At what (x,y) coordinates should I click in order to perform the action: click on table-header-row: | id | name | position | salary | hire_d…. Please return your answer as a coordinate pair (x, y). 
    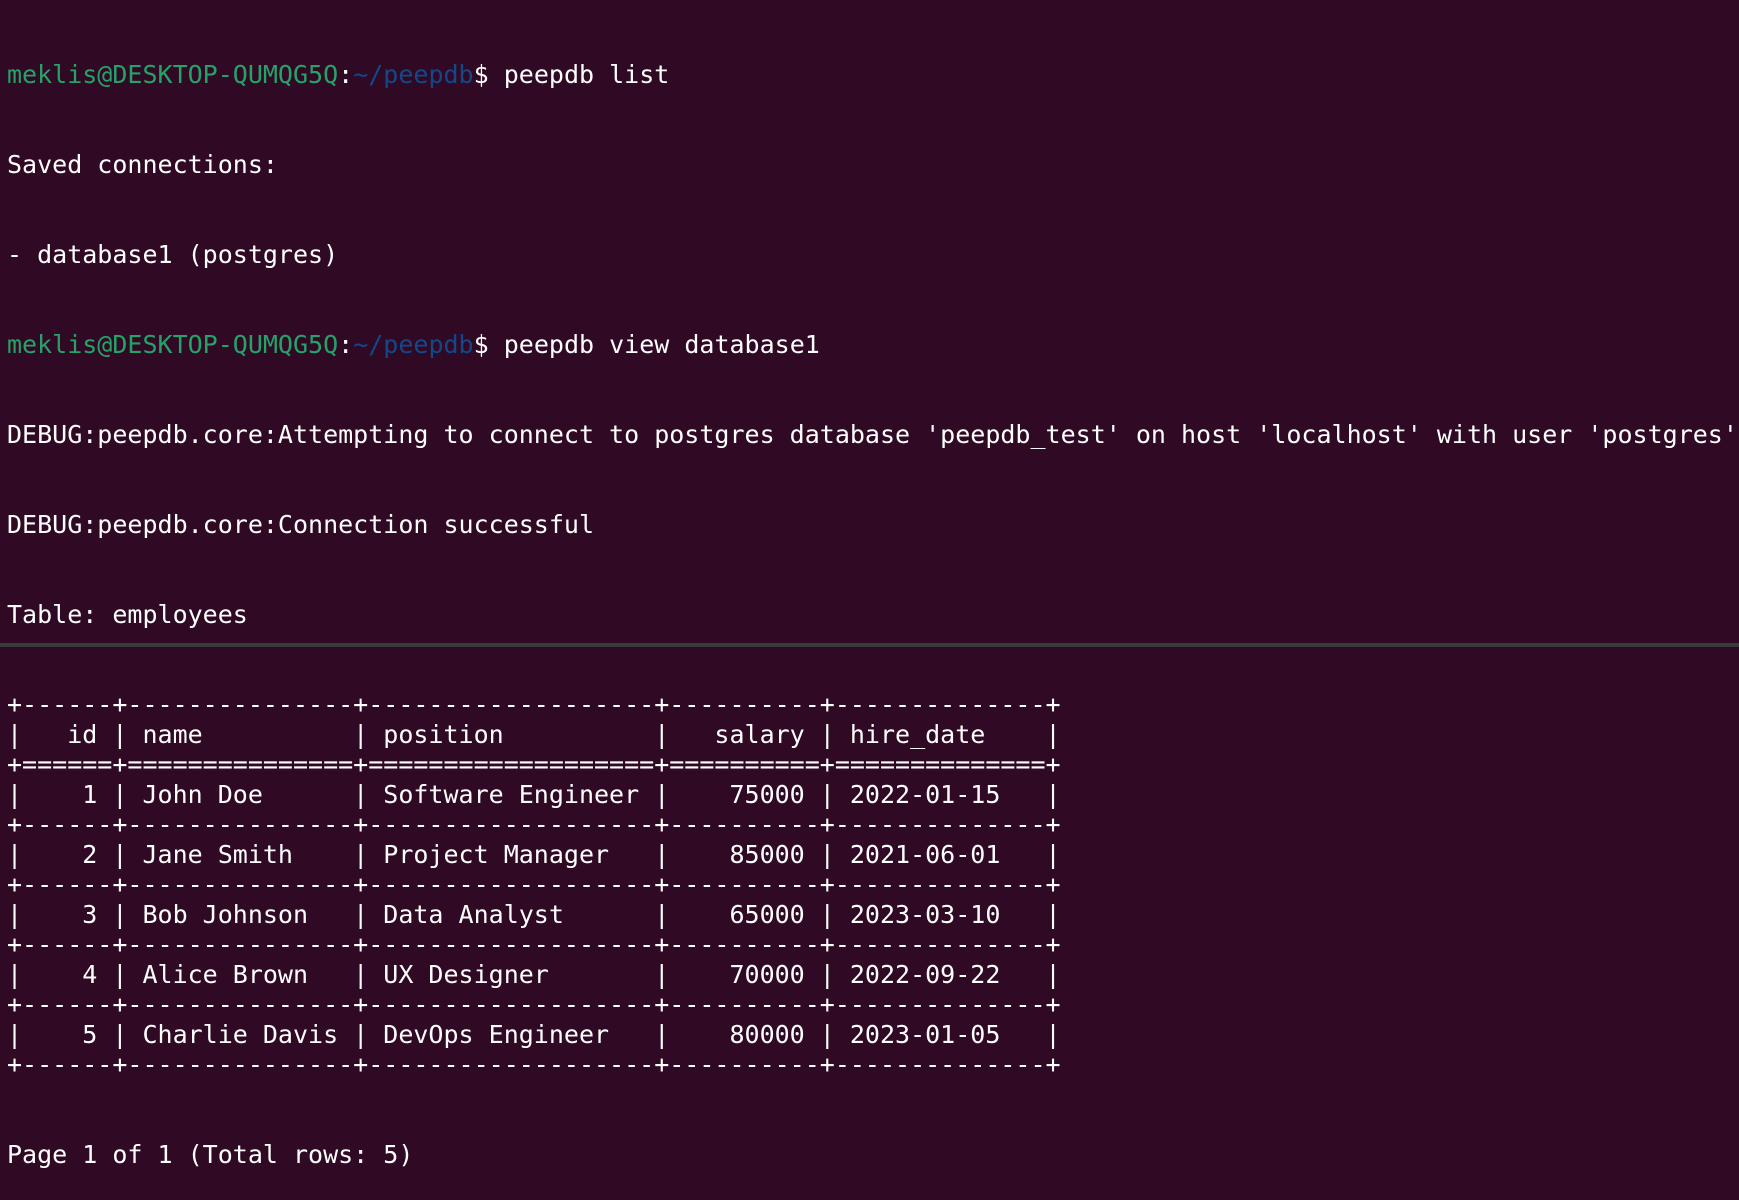
    Looking at the image, I should click on (534, 734).